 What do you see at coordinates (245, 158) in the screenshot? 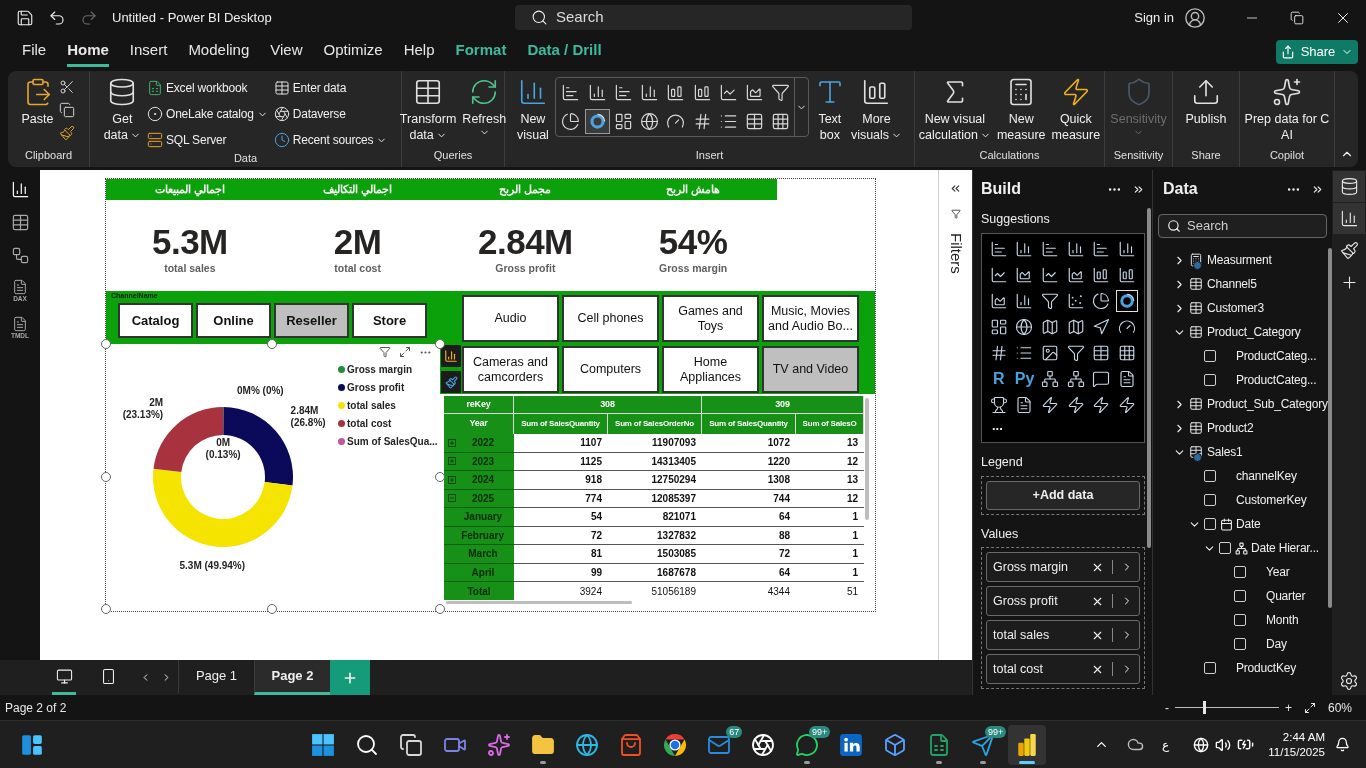
I see `group-label: Data` at bounding box center [245, 158].